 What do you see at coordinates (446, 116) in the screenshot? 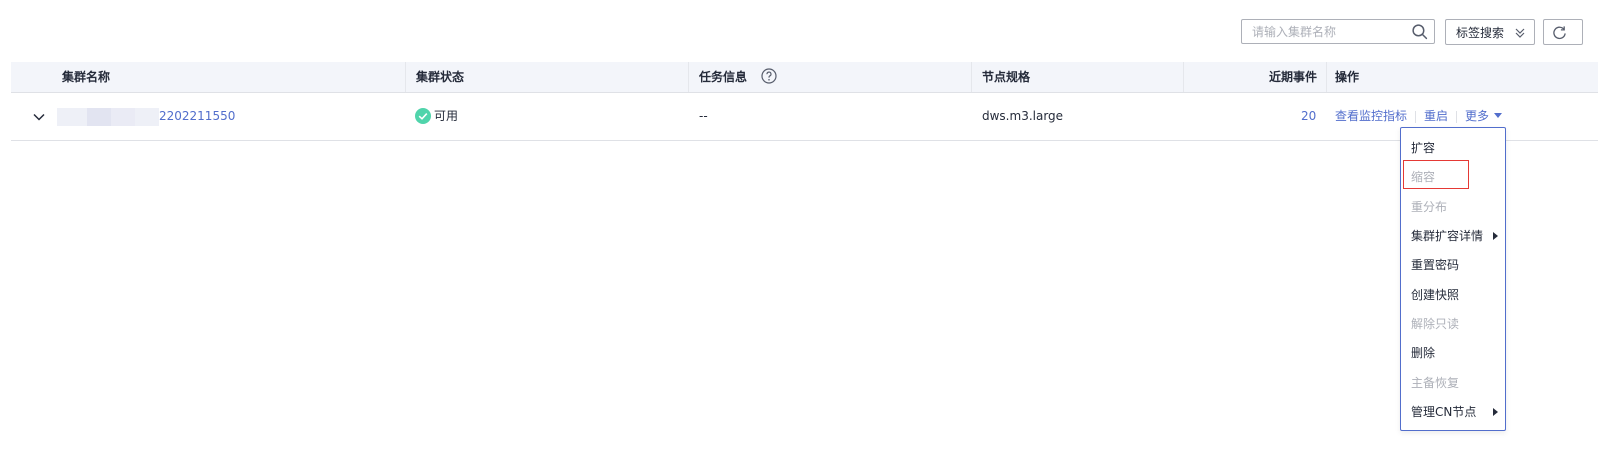
I see `status-text: 可用` at bounding box center [446, 116].